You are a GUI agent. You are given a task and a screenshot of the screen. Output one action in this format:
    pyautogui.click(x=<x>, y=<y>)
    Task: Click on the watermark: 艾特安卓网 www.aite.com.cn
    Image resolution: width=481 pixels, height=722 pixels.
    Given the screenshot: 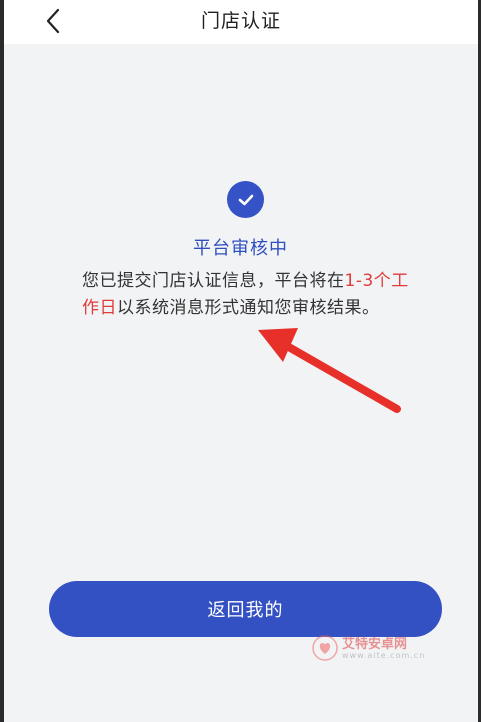 What is the action you would take?
    pyautogui.click(x=377, y=648)
    